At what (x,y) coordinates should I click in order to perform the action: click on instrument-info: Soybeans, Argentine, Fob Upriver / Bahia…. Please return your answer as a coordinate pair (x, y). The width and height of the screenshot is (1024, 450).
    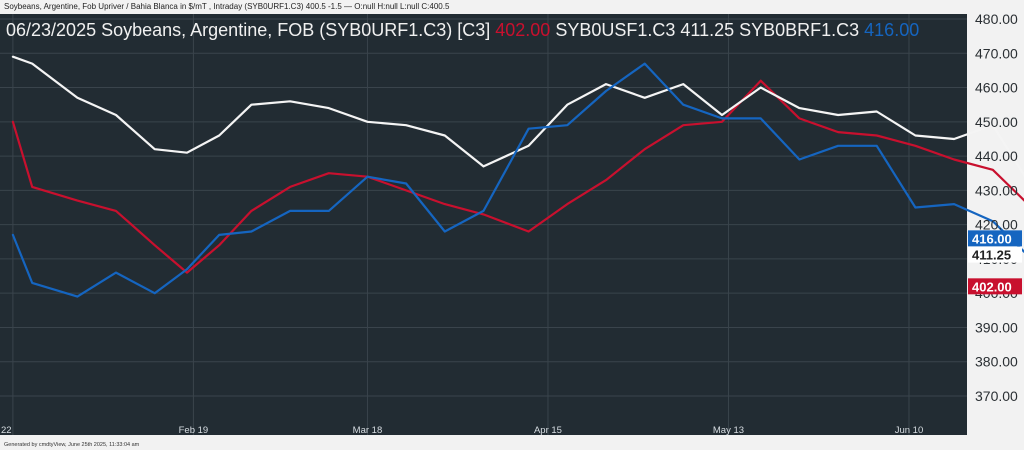
    Looking at the image, I should click on (227, 6).